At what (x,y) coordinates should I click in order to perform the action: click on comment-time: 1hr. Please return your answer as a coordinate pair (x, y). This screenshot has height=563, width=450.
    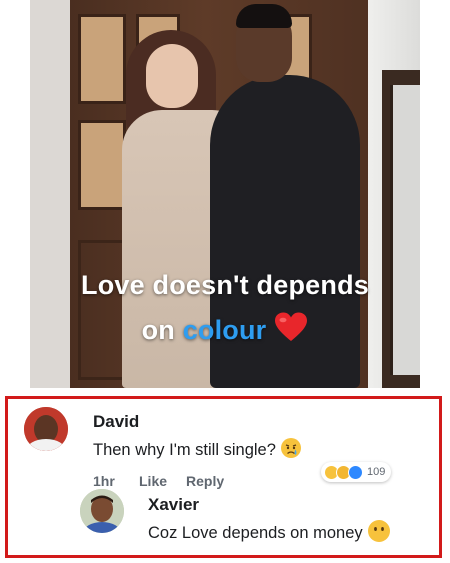
    Looking at the image, I should click on (104, 481).